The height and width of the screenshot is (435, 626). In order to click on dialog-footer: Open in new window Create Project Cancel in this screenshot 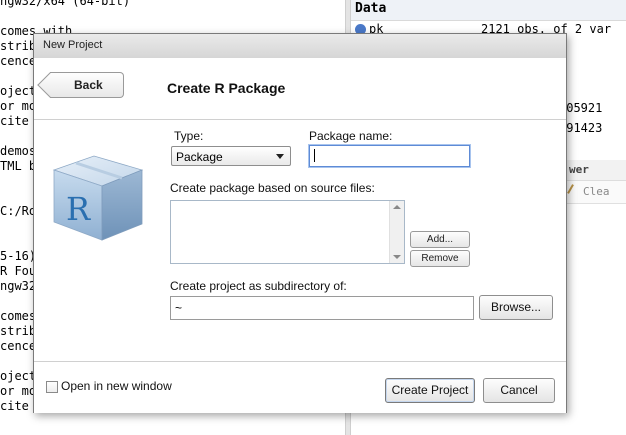, I will do `click(300, 387)`.